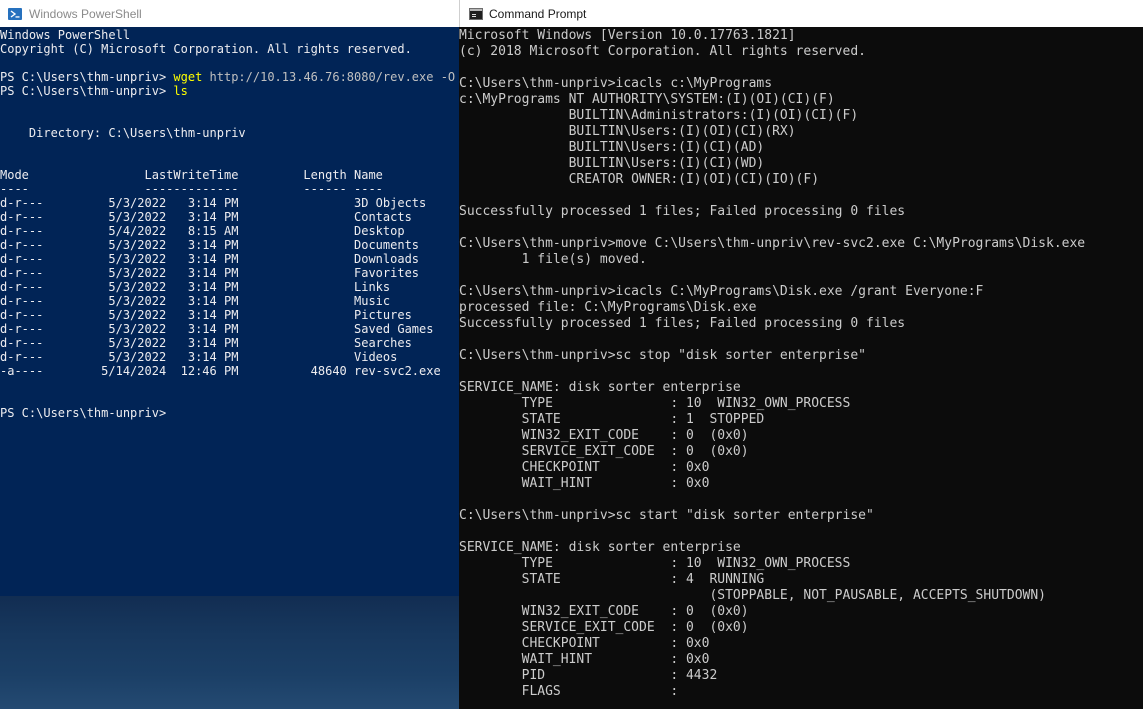 This screenshot has width=1143, height=709. I want to click on table-row: d-r--- 5/3/2022 3:14 PM Favorites, so click(210, 273).